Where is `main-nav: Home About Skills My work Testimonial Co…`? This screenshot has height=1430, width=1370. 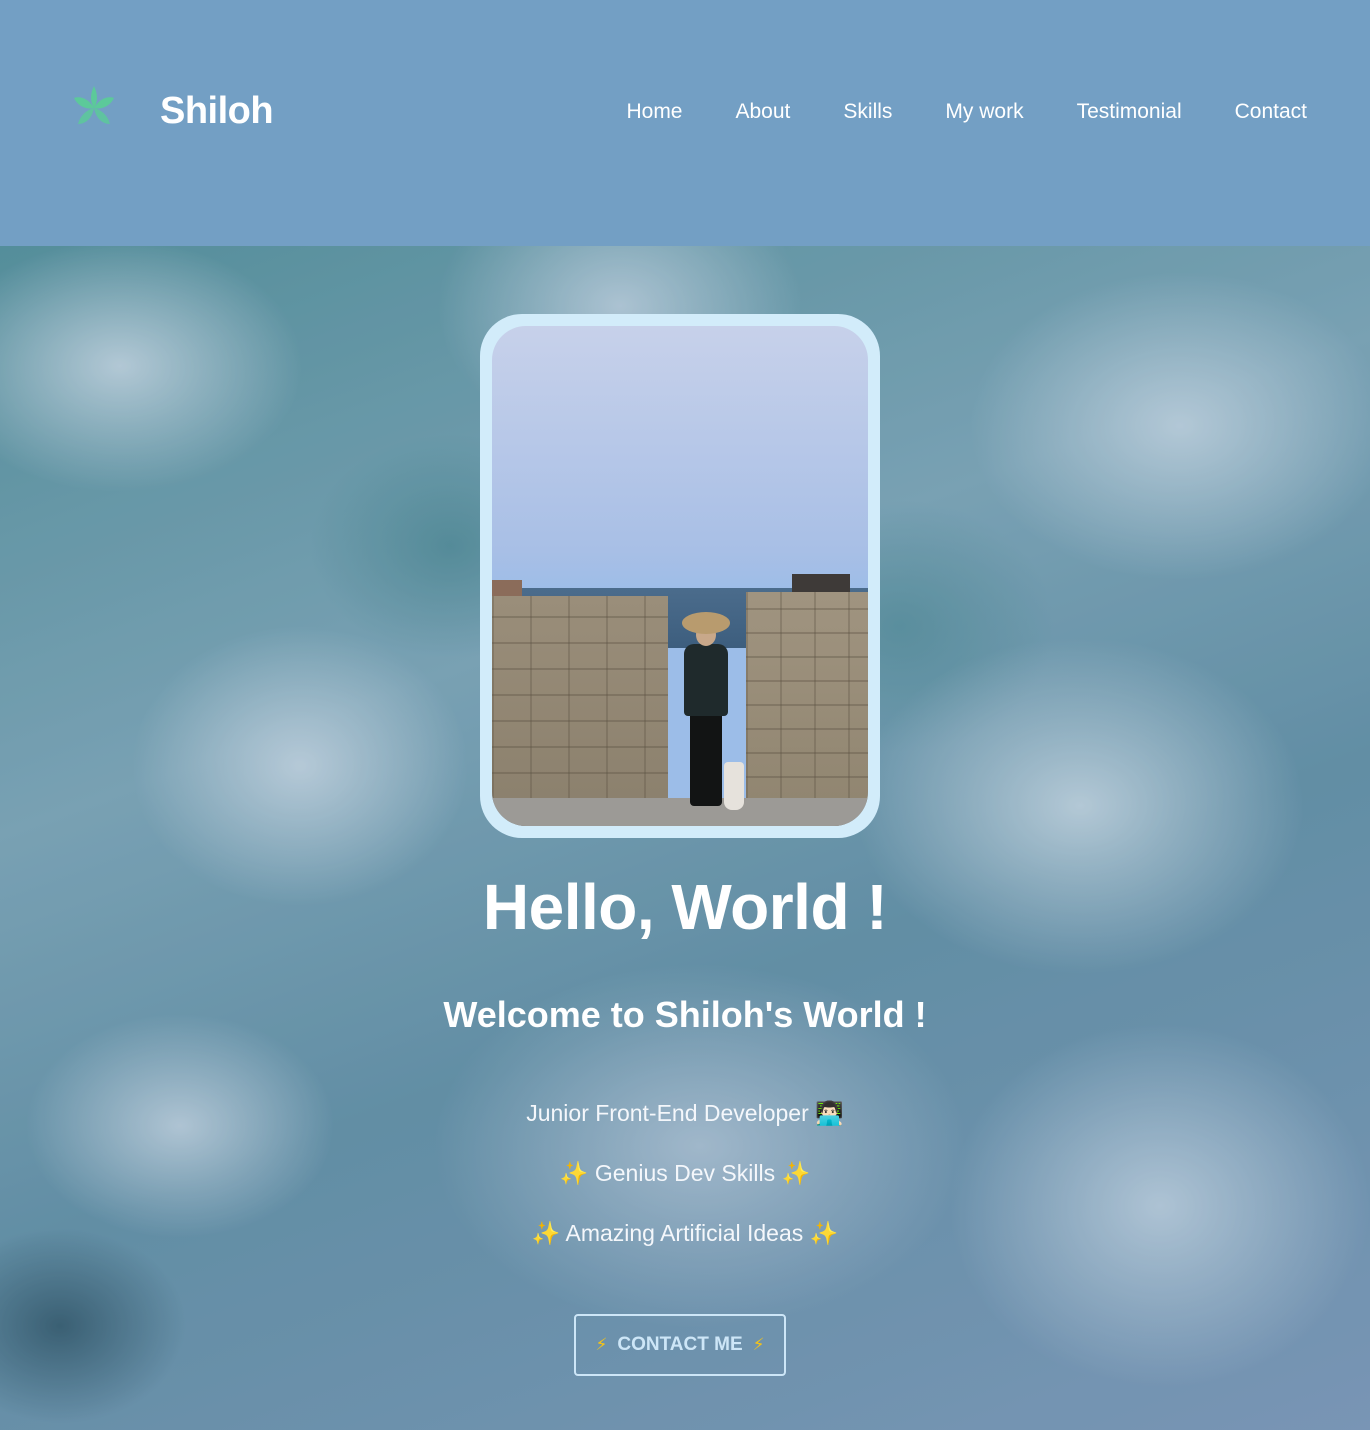
main-nav: Home About Skills My work Testimonial Co… is located at coordinates (966, 112).